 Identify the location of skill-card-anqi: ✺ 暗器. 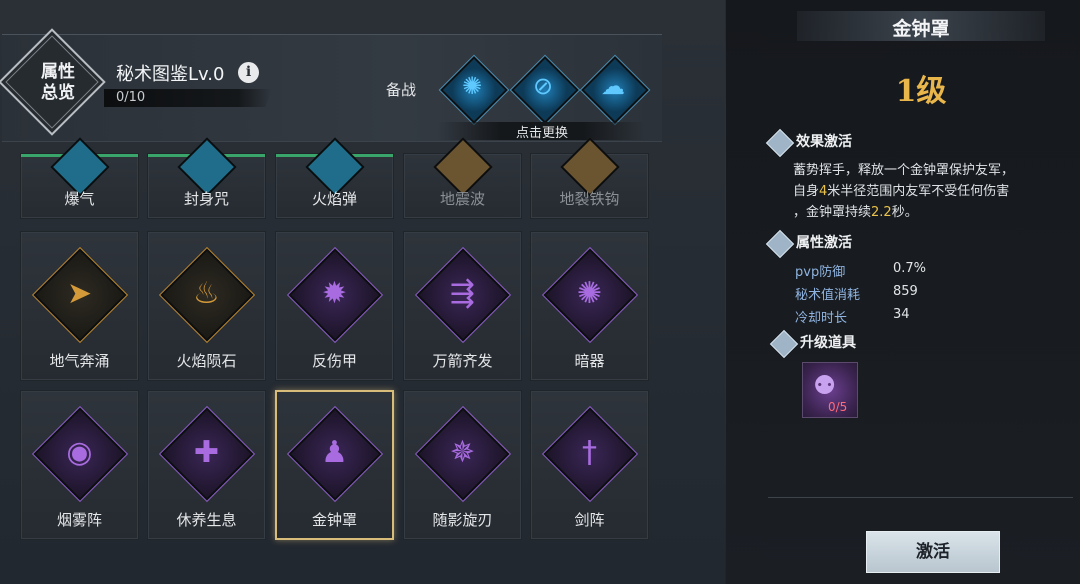
(589, 306).